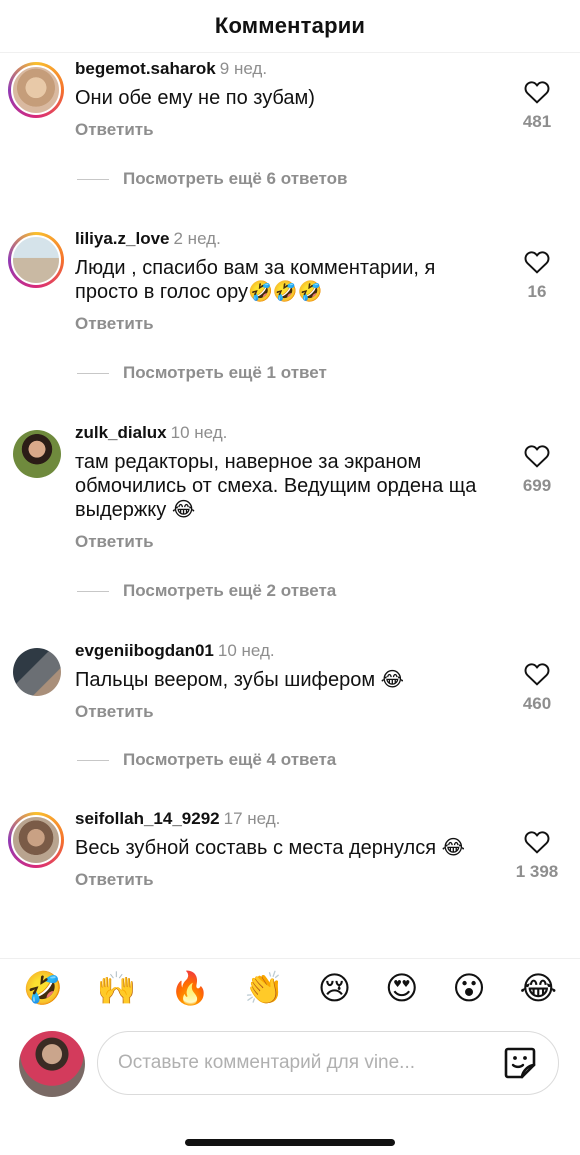 This screenshot has width=580, height=1155. I want to click on like-button: 1 398, so click(537, 856).